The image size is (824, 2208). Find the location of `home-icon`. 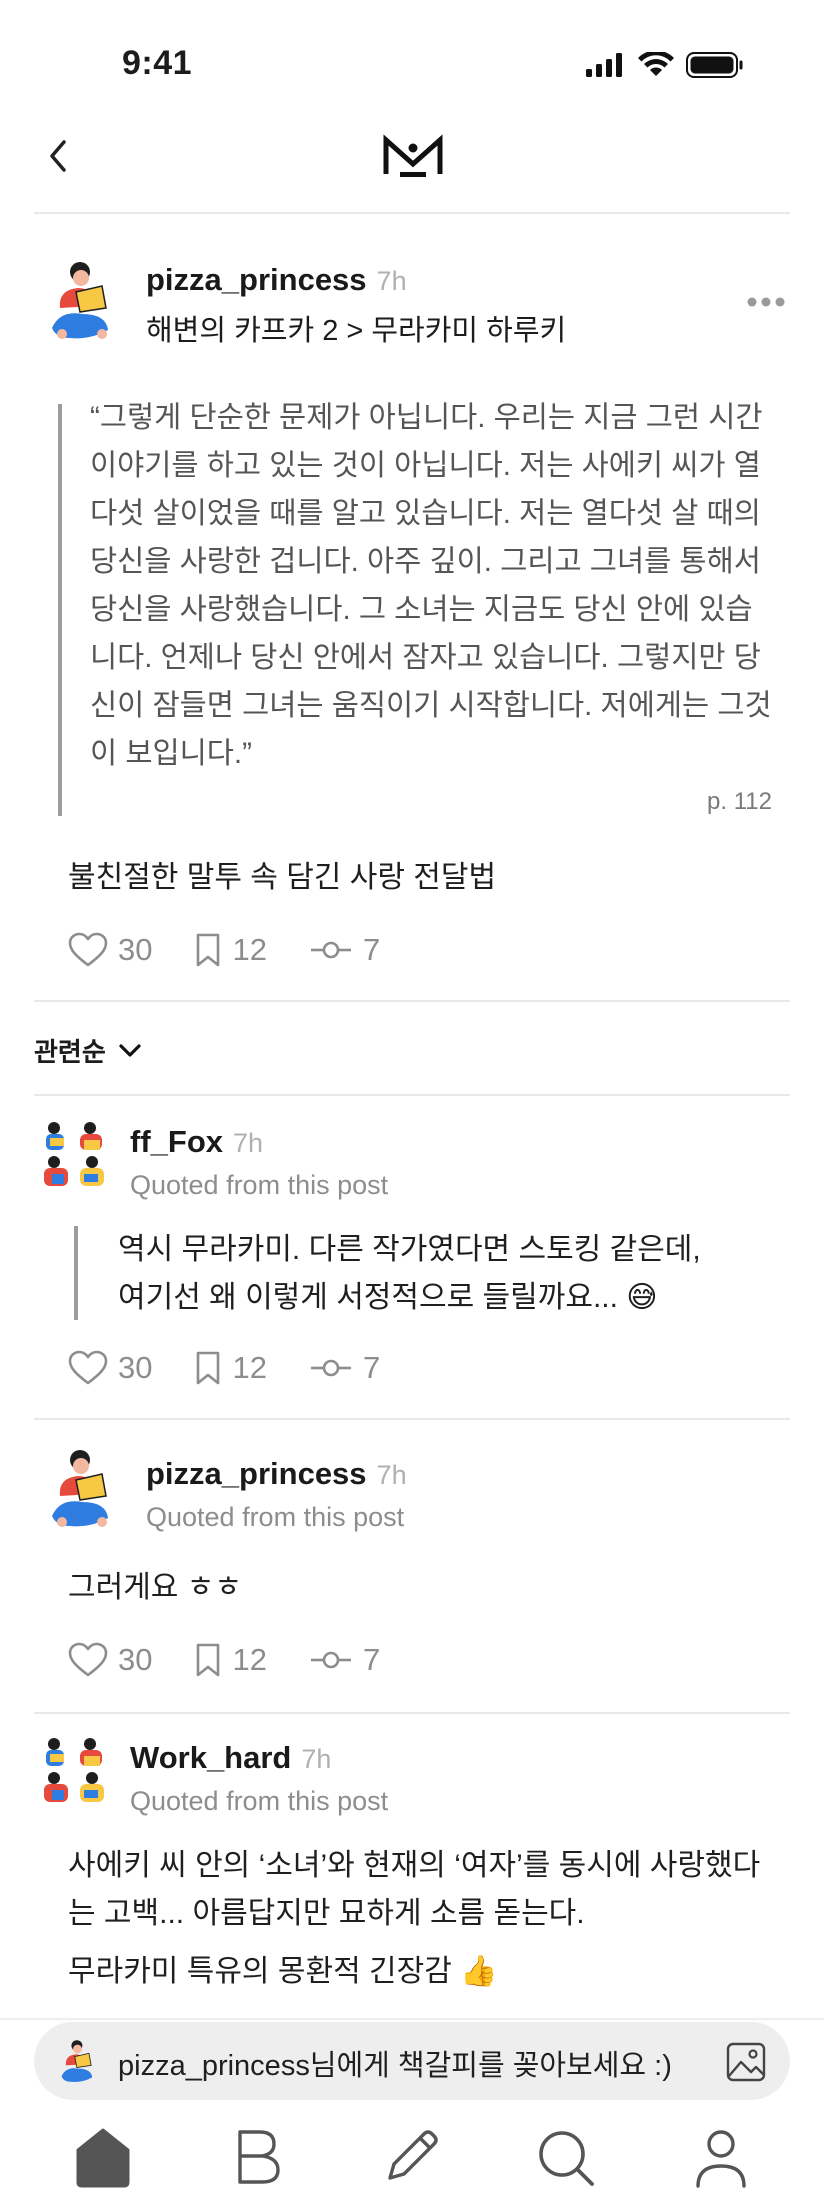

home-icon is located at coordinates (103, 2157).